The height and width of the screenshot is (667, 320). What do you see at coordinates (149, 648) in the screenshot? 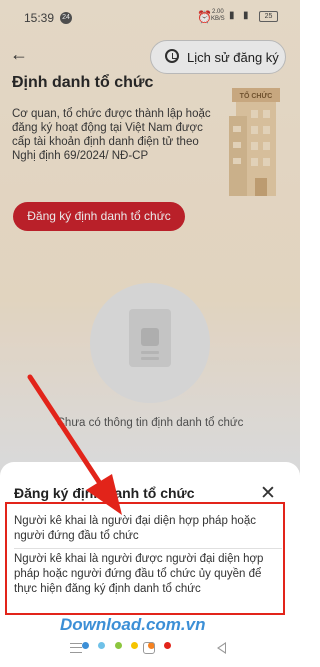
I see `home-icon` at bounding box center [149, 648].